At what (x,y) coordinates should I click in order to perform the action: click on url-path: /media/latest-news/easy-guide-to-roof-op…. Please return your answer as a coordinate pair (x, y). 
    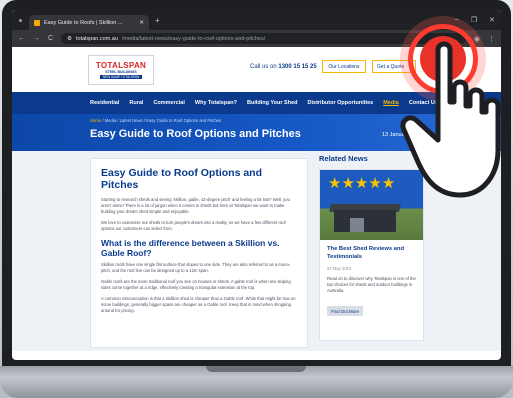
    Looking at the image, I should click on (193, 38).